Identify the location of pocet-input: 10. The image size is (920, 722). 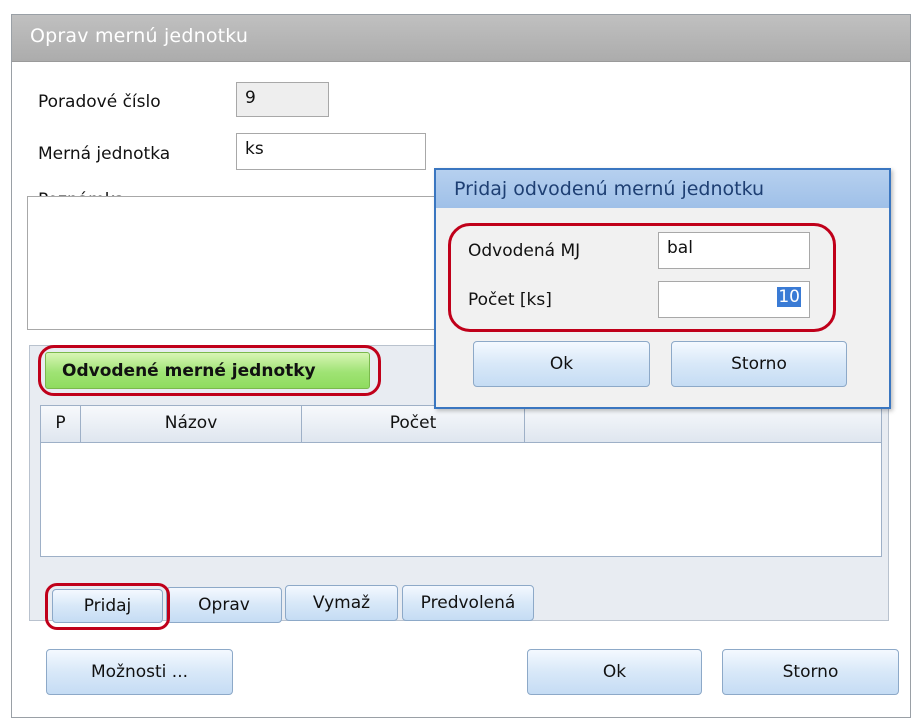
(734, 299).